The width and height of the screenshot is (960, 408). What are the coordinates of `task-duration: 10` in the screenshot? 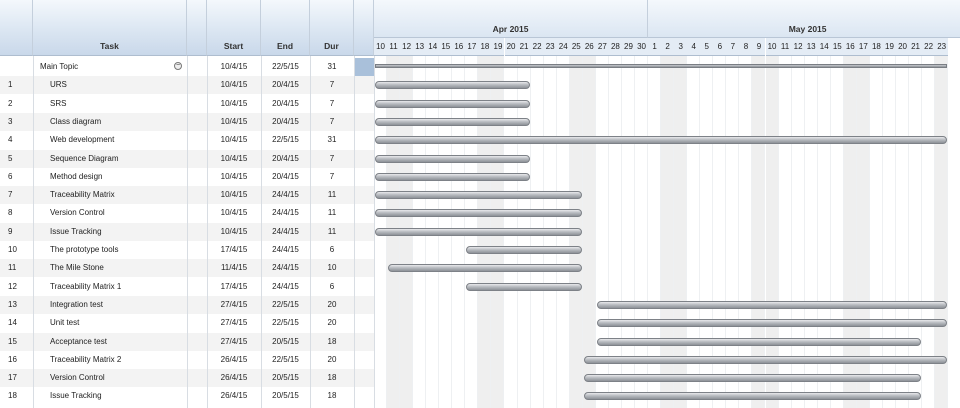 It's located at (332, 268).